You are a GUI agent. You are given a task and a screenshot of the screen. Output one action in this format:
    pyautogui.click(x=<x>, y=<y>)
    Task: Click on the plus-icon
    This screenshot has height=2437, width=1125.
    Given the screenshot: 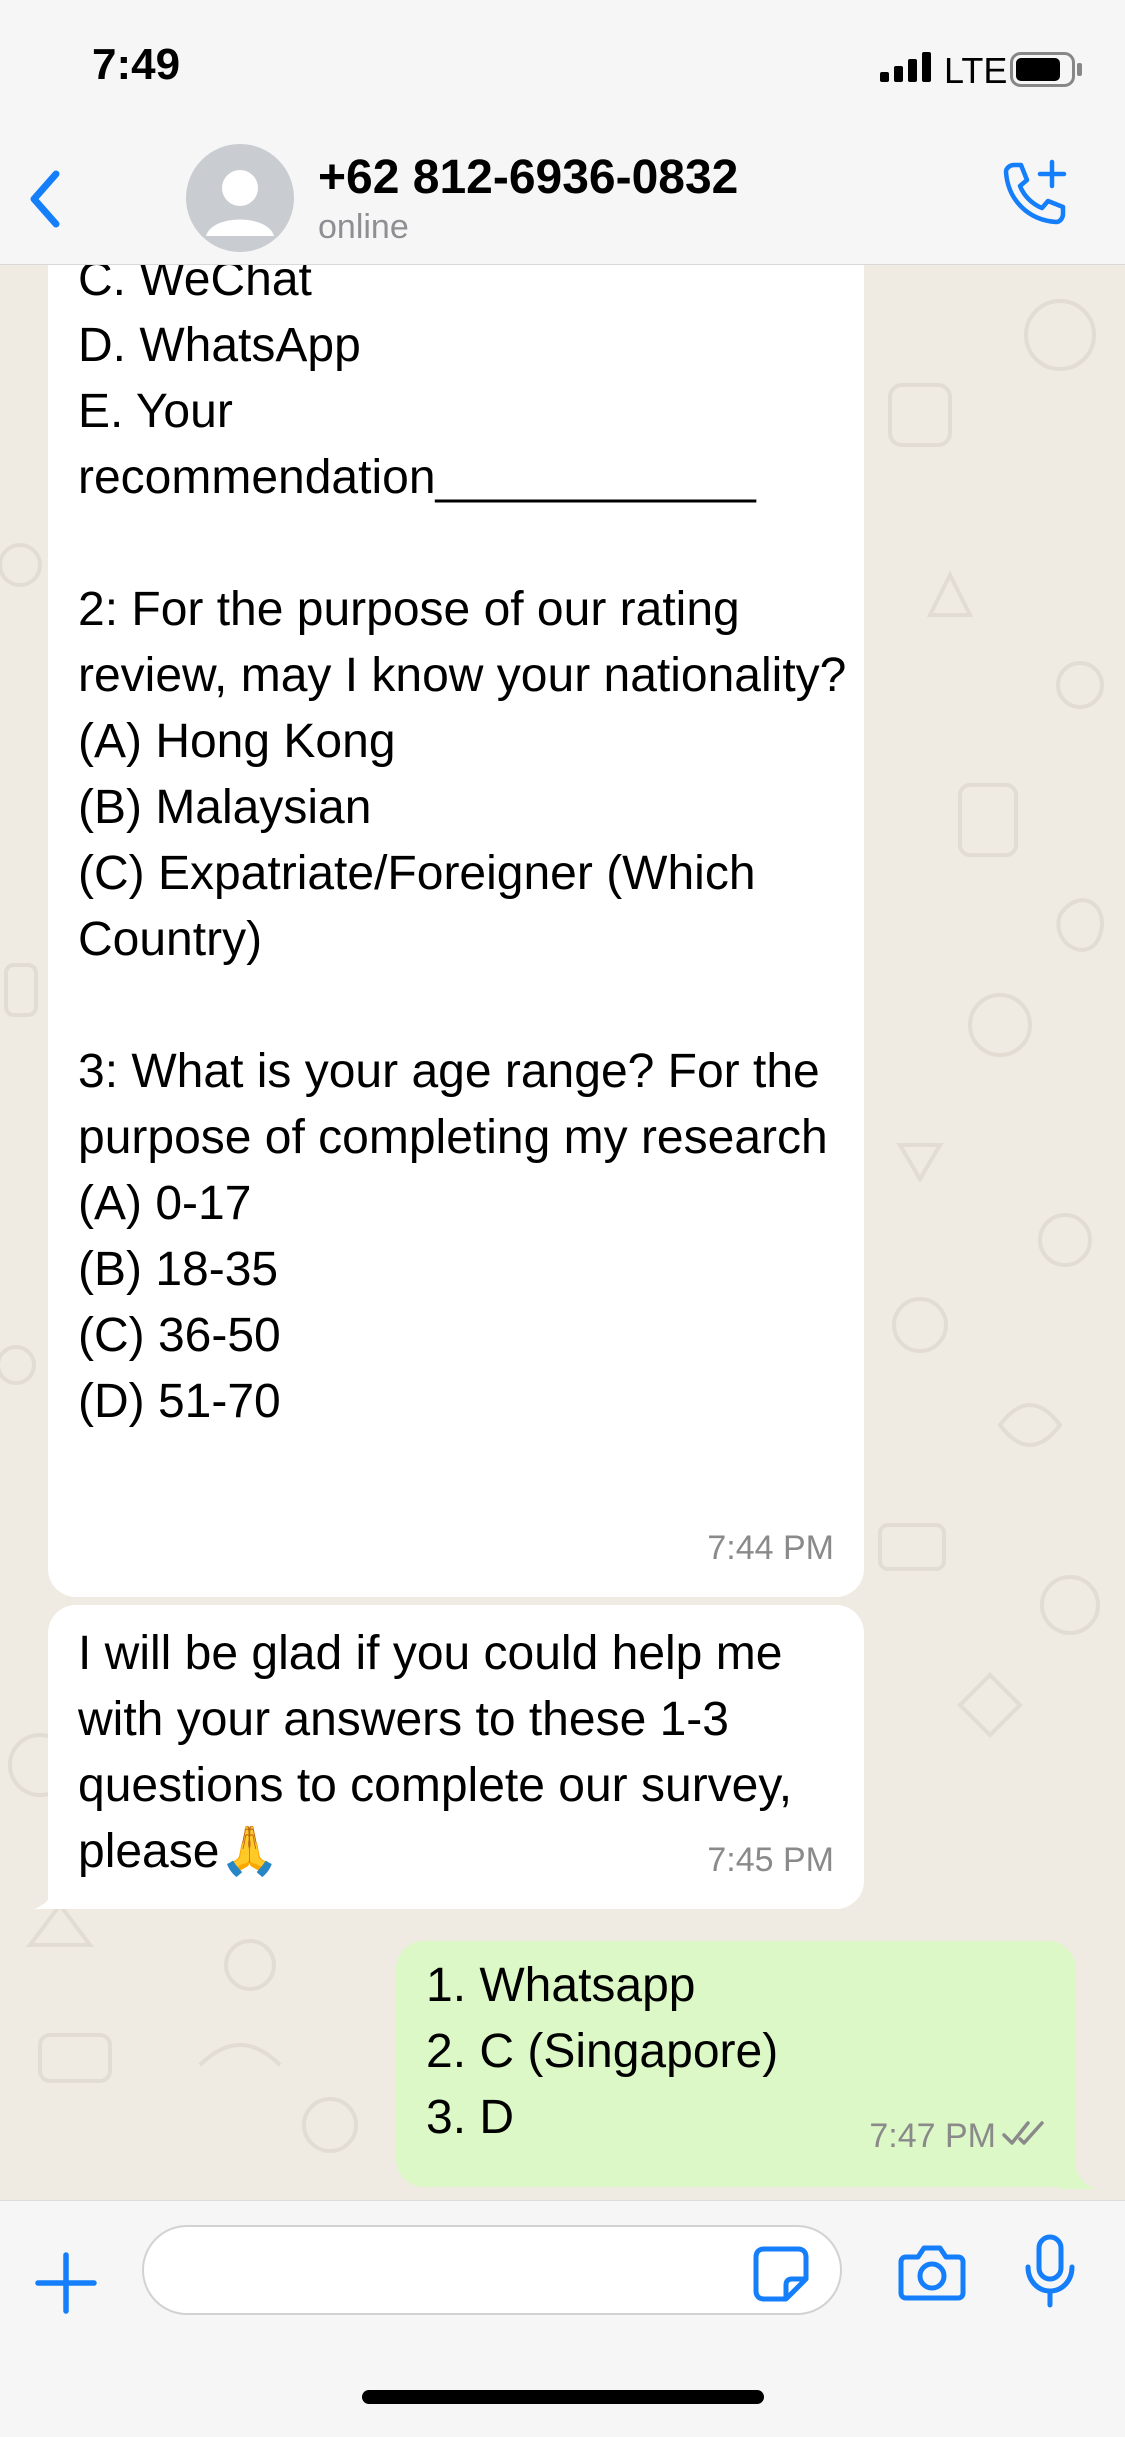 What is the action you would take?
    pyautogui.click(x=66, y=2285)
    